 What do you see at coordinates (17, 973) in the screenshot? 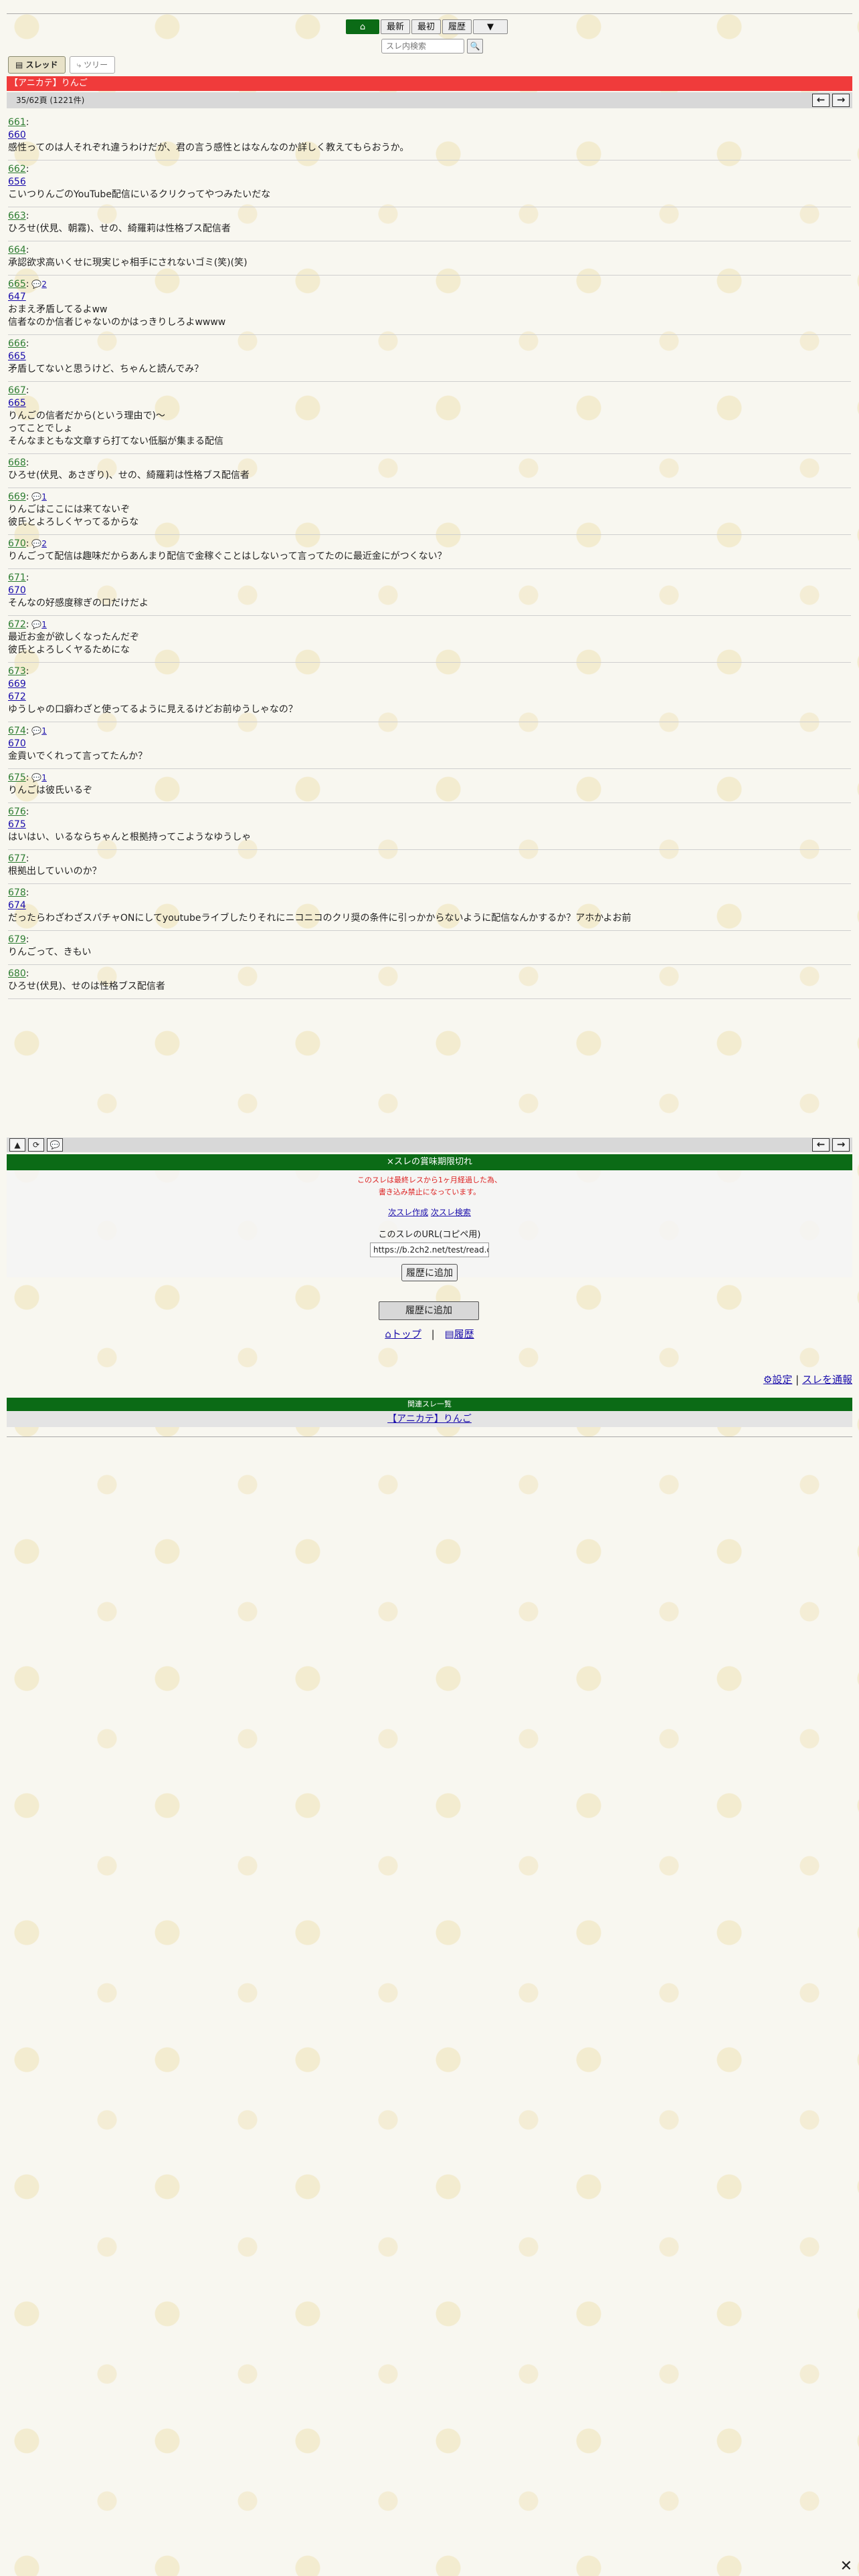
I see `post-number: 680` at bounding box center [17, 973].